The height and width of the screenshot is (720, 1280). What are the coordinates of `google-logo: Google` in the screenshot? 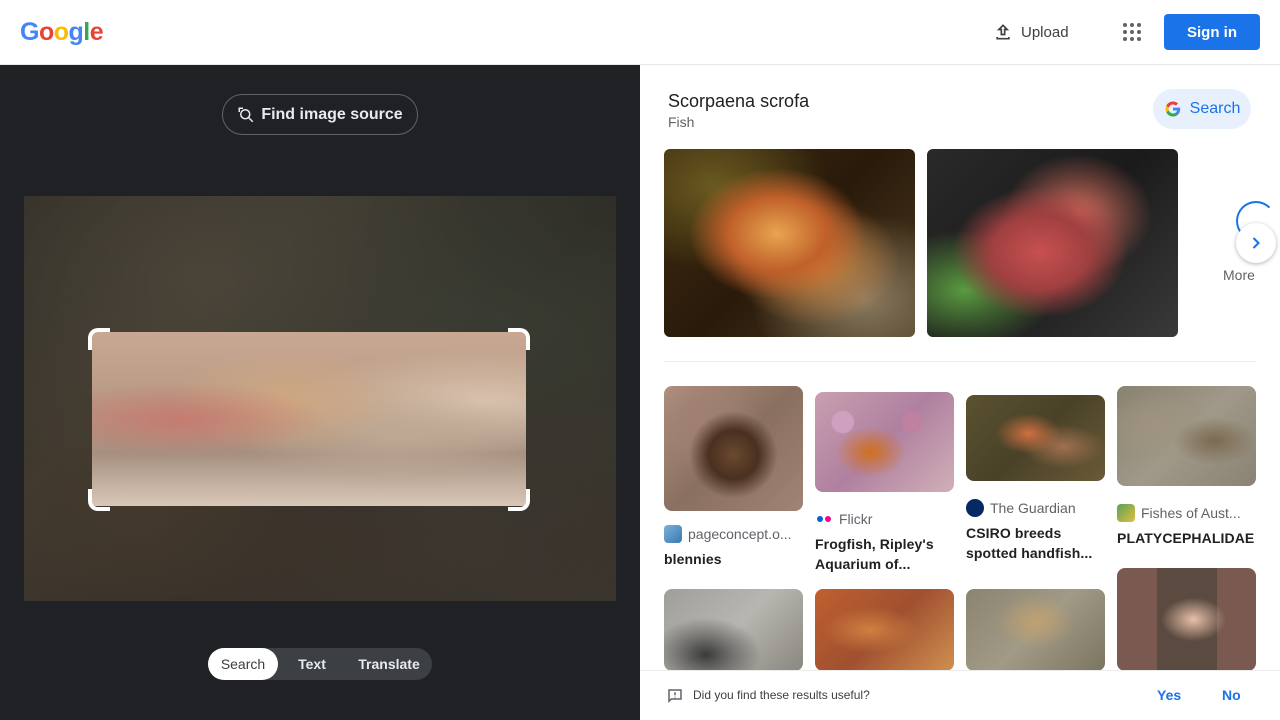 It's located at (62, 32).